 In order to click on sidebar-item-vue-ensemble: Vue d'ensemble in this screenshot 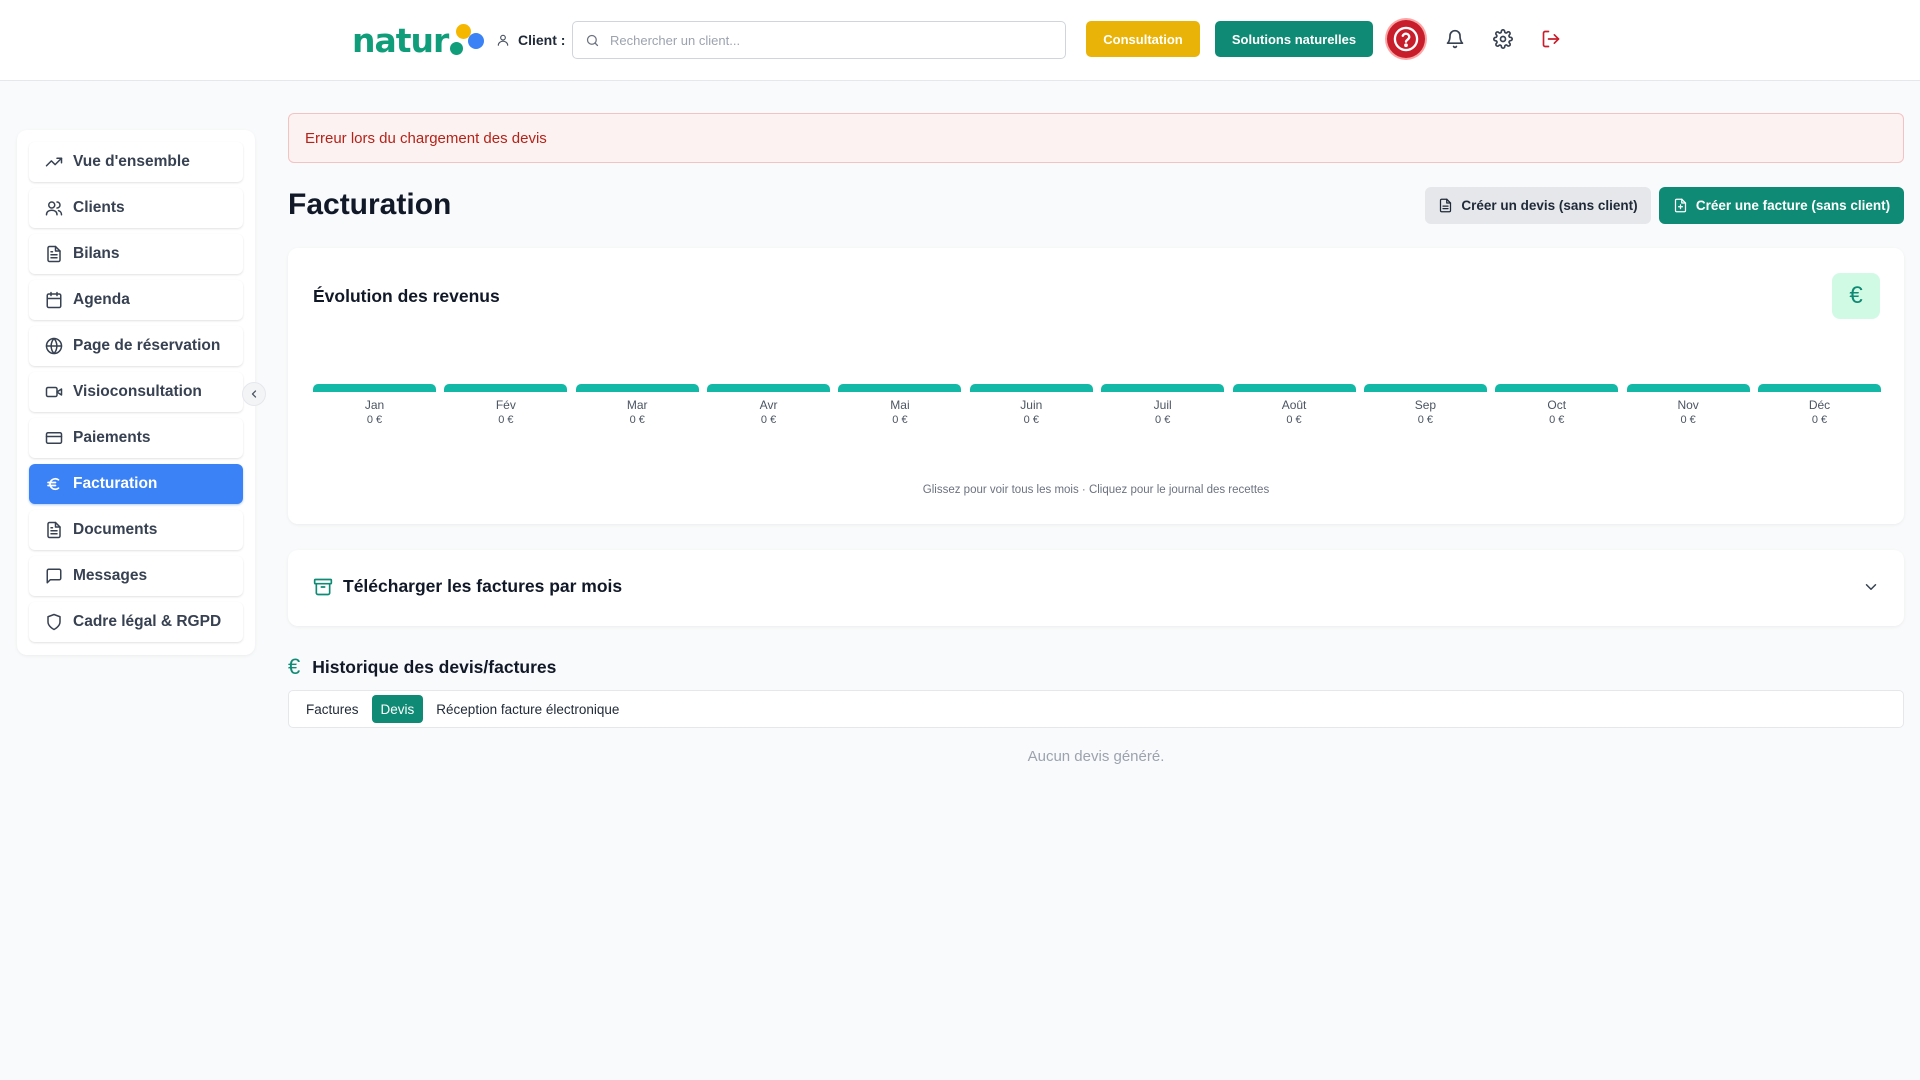, I will do `click(136, 162)`.